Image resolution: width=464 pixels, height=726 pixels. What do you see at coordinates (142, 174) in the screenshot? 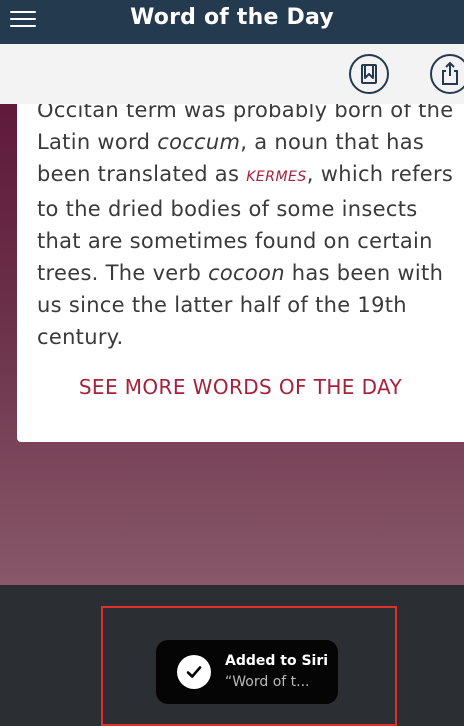
I see `text-segment: been translated as` at bounding box center [142, 174].